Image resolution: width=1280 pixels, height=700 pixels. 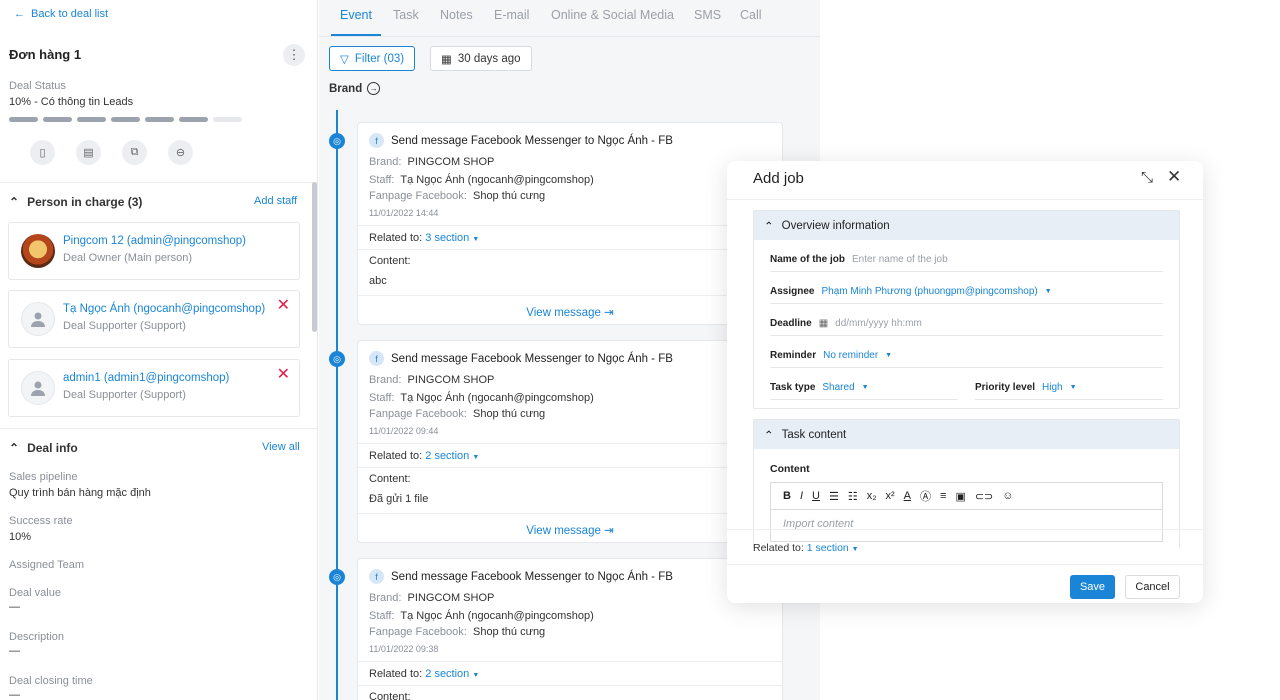 What do you see at coordinates (1147, 177) in the screenshot?
I see `minimize-icon: ⤡` at bounding box center [1147, 177].